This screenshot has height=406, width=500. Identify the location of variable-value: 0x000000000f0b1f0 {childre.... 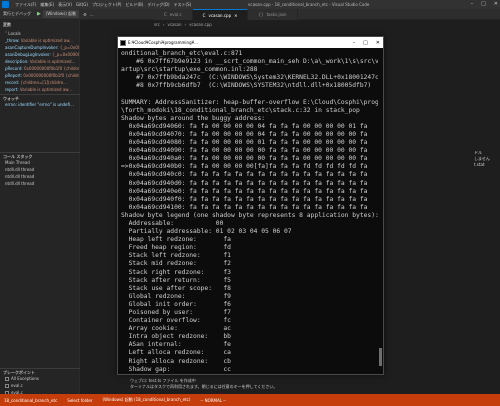
(51, 75).